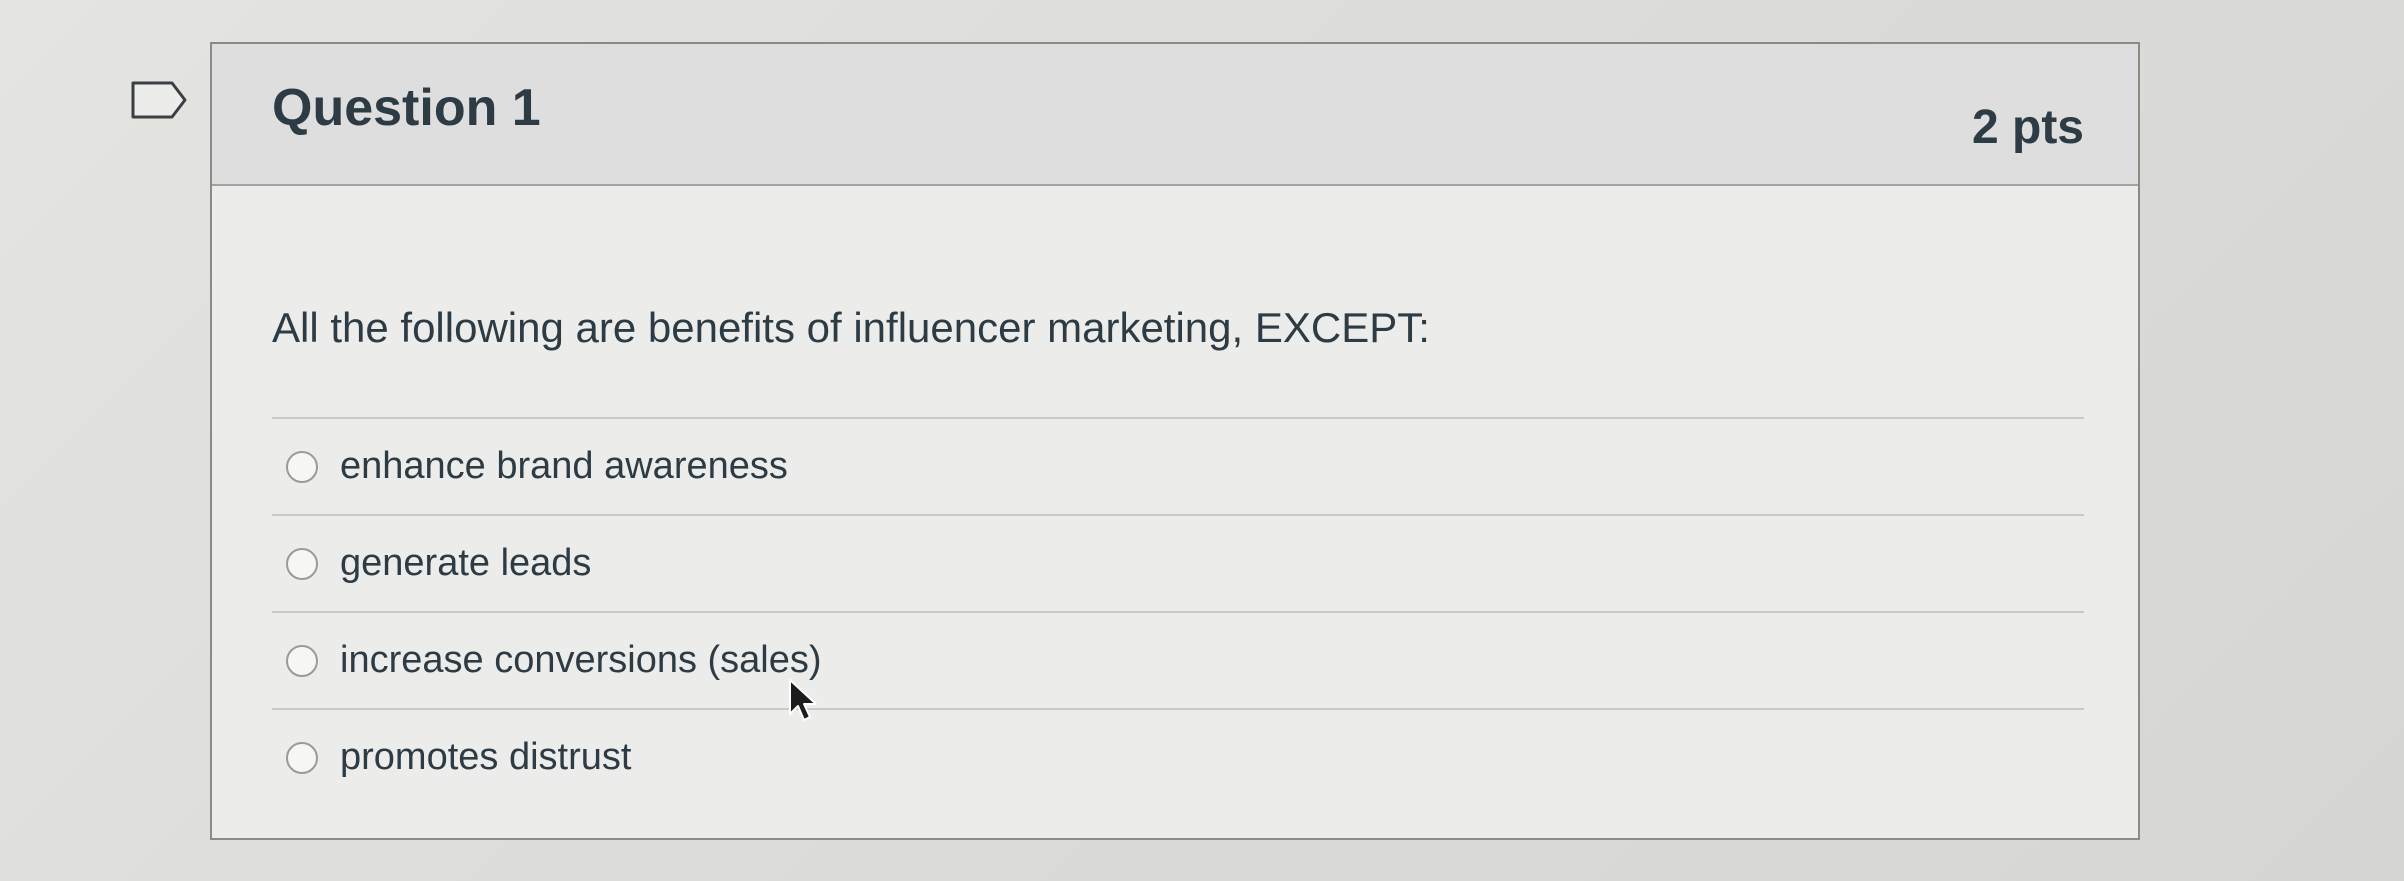  I want to click on answer-option: generate leads, so click(1178, 564).